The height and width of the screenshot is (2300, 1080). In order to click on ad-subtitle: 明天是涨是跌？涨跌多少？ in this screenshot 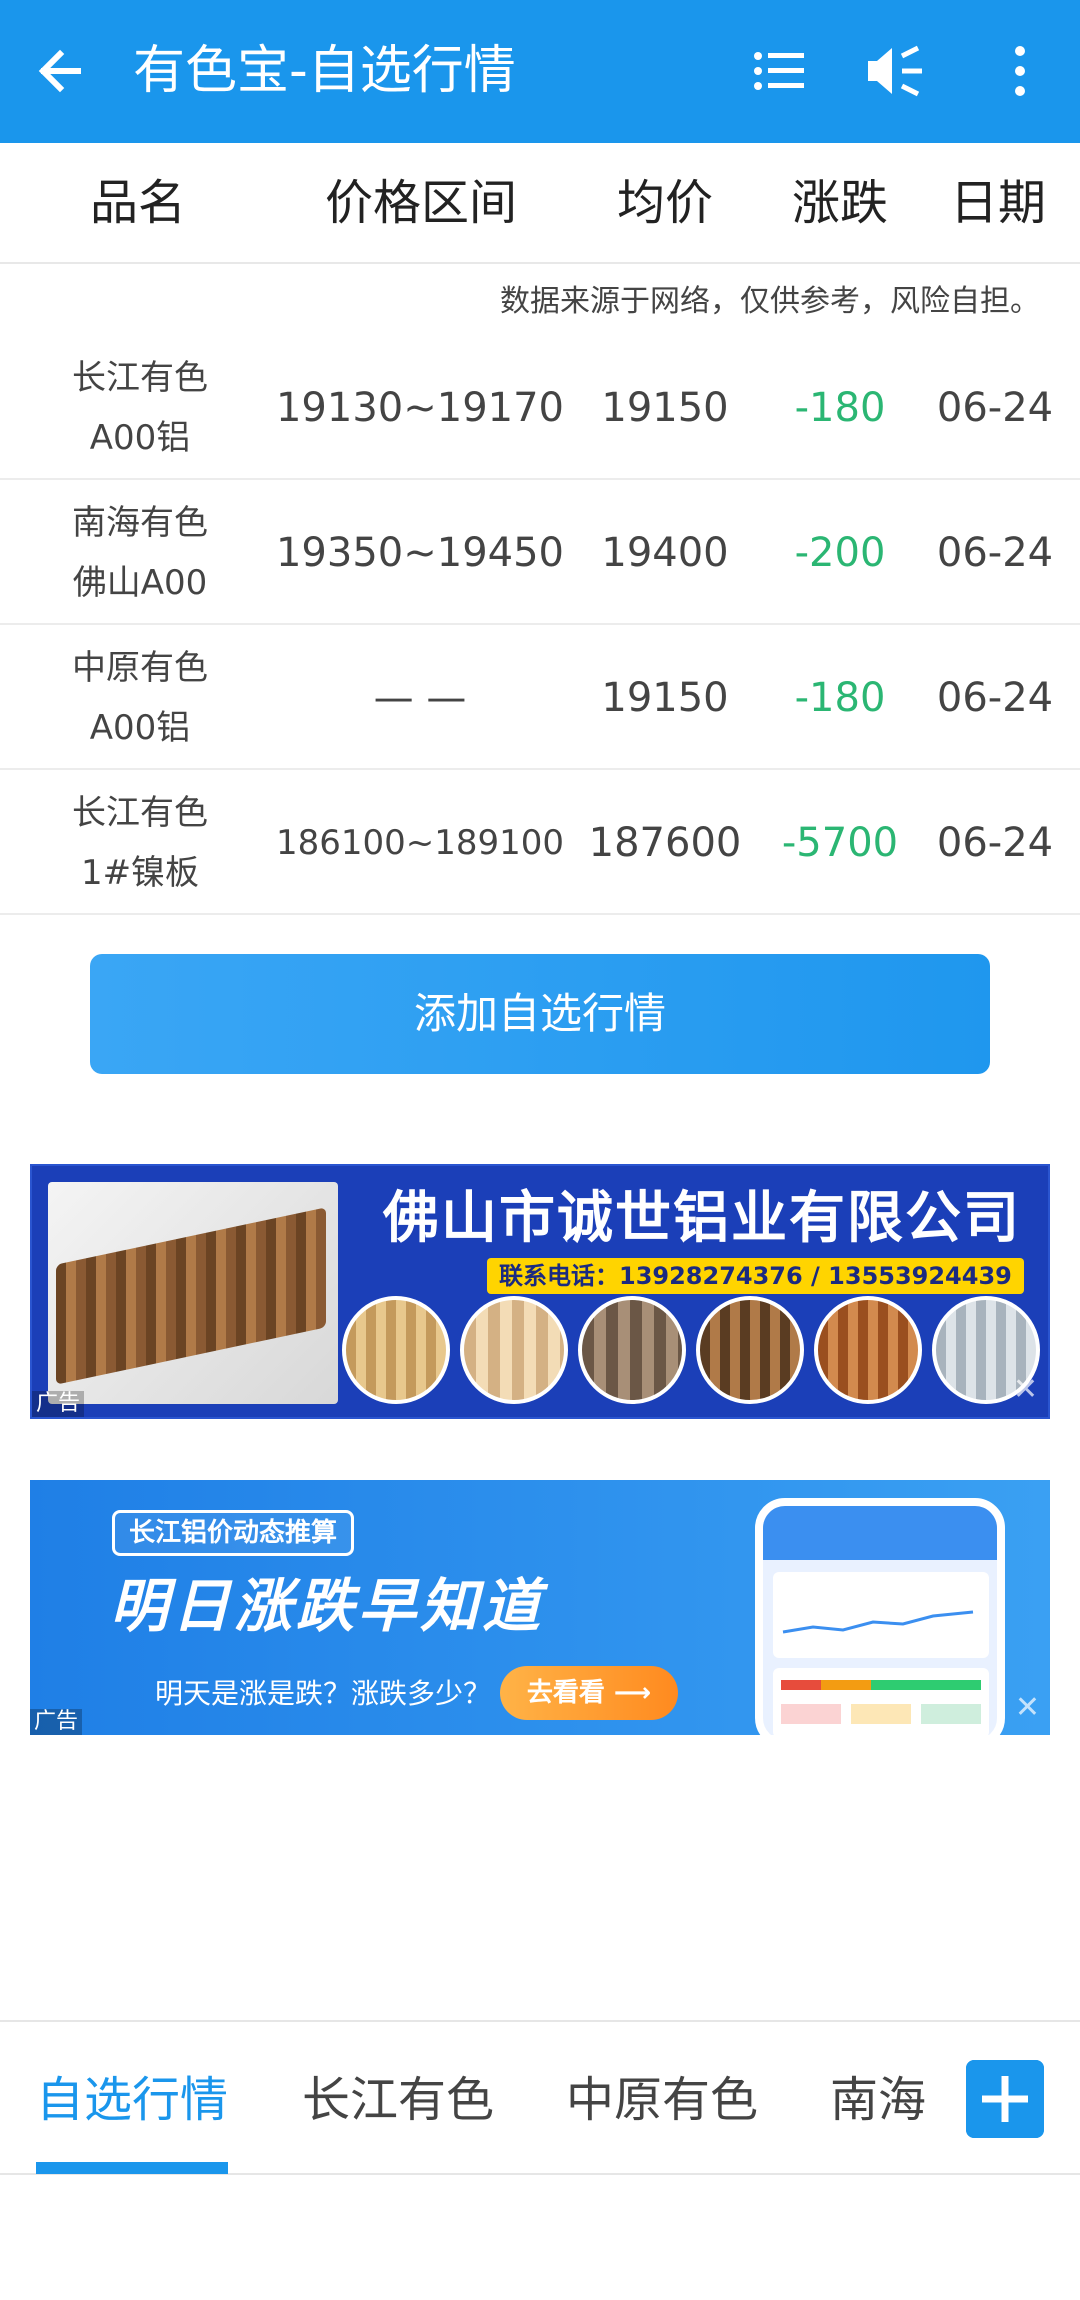, I will do `click(323, 1693)`.